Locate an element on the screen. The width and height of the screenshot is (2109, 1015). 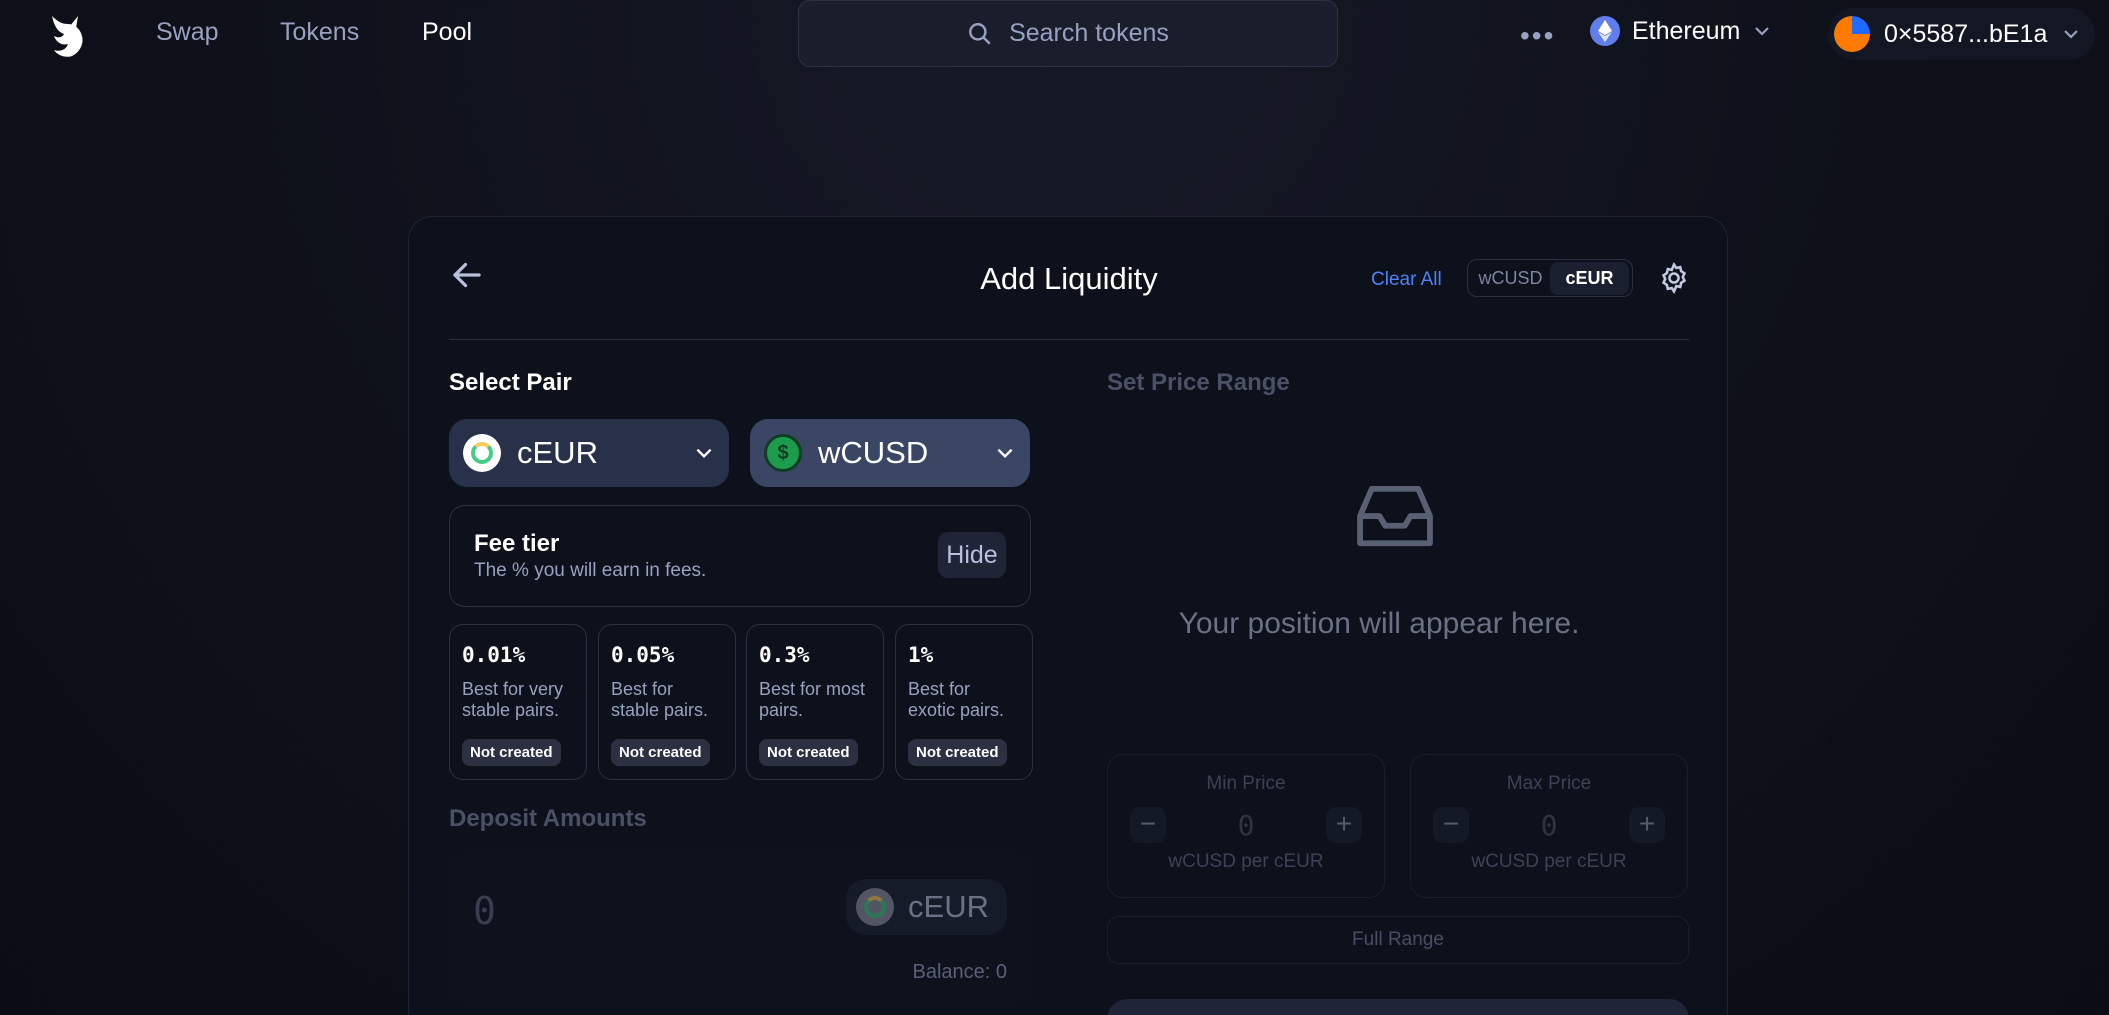
clear-all-button: Clear All is located at coordinates (1406, 280).